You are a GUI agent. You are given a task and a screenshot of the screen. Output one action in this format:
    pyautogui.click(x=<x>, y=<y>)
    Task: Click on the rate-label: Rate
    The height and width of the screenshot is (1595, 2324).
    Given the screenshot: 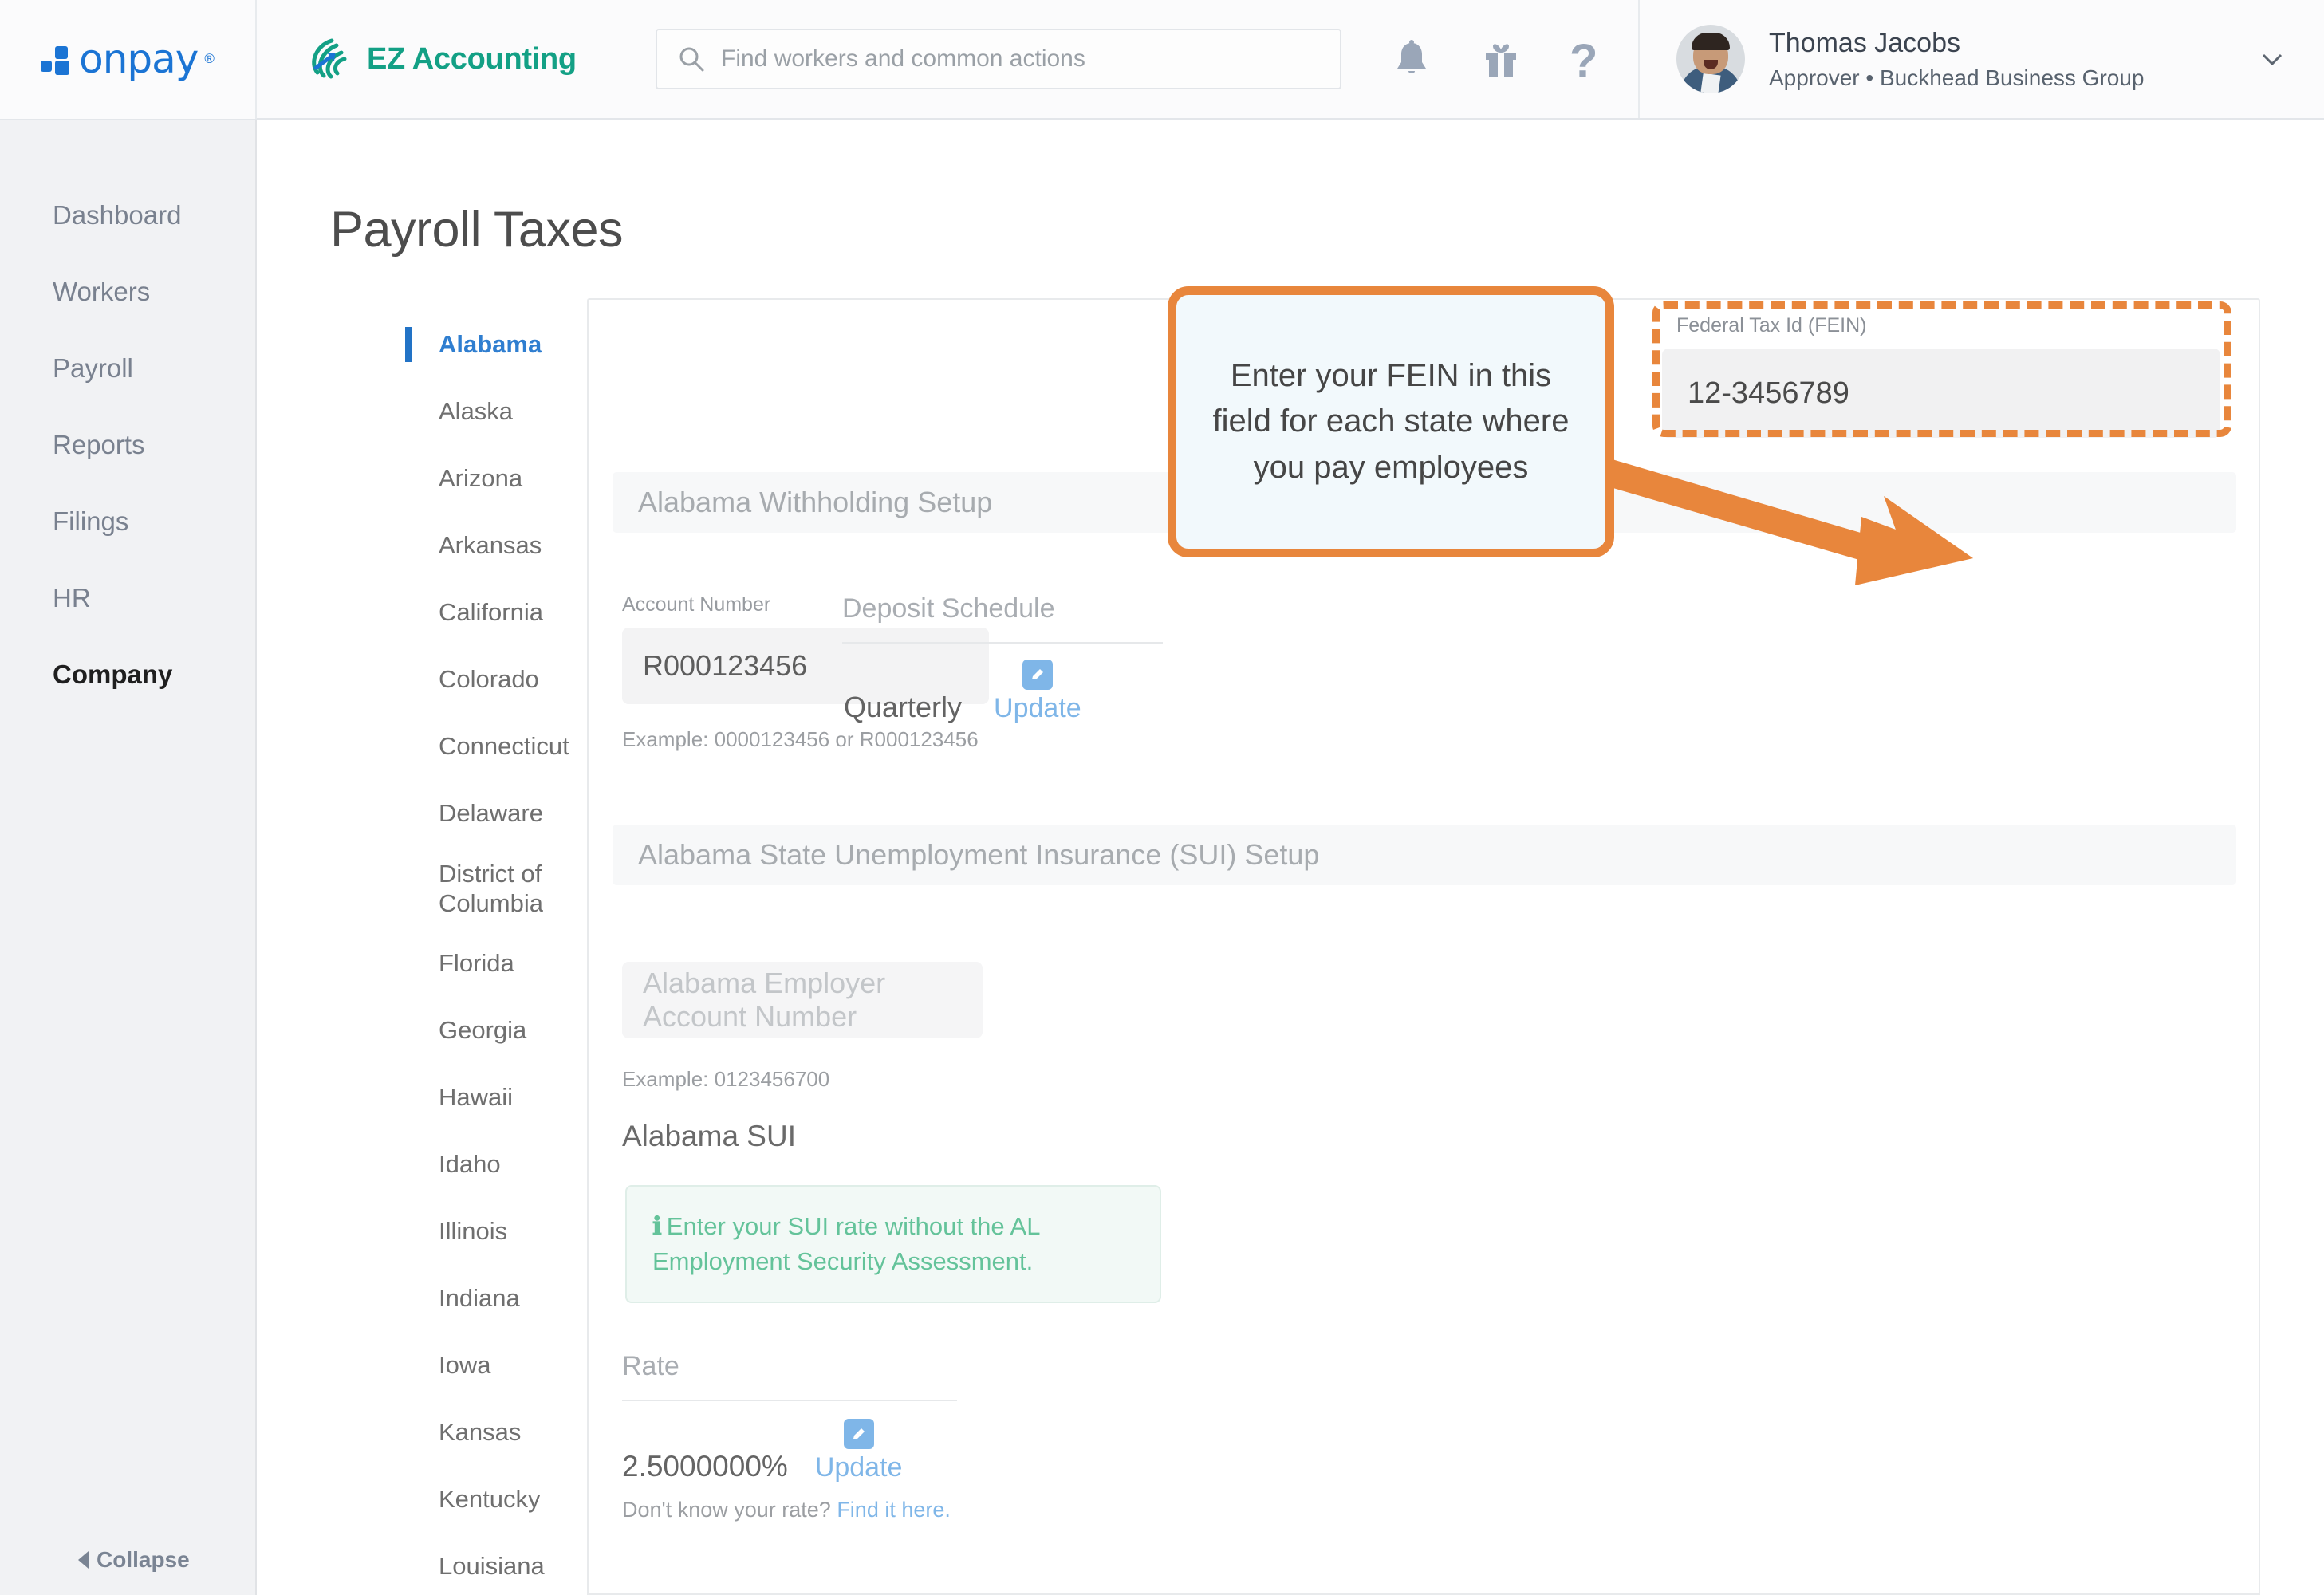 What is the action you would take?
    pyautogui.click(x=790, y=1376)
    